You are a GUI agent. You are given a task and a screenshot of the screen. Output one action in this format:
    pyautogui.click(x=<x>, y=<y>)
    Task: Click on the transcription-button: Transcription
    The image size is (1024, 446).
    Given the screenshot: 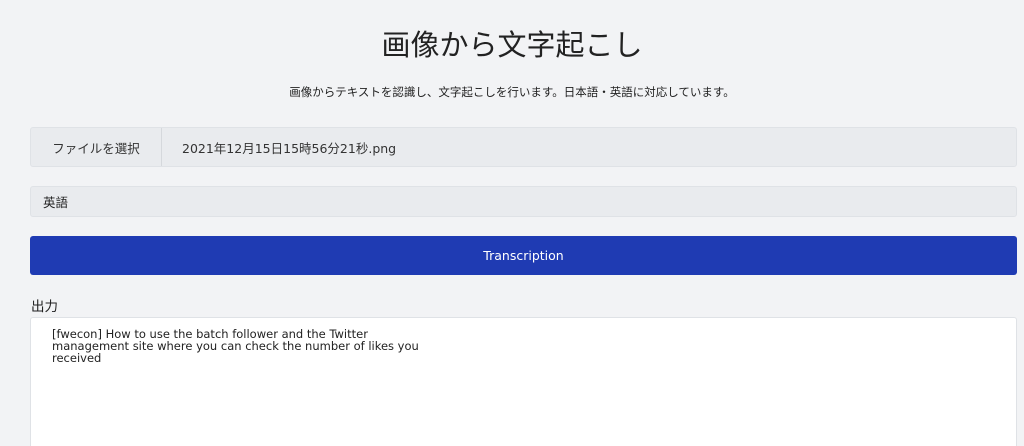 What is the action you would take?
    pyautogui.click(x=523, y=255)
    